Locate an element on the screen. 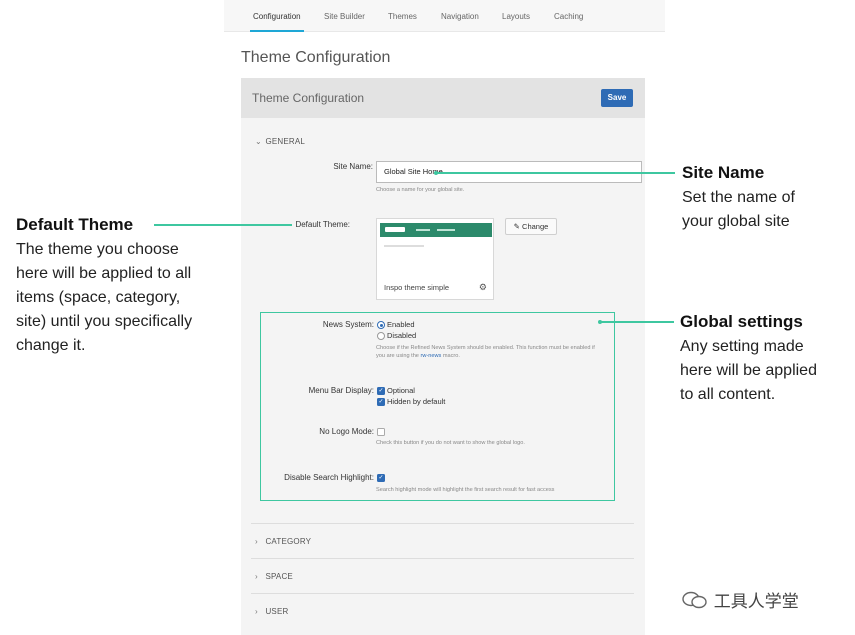  callout-line: here will be applied to all is located at coordinates (104, 273).